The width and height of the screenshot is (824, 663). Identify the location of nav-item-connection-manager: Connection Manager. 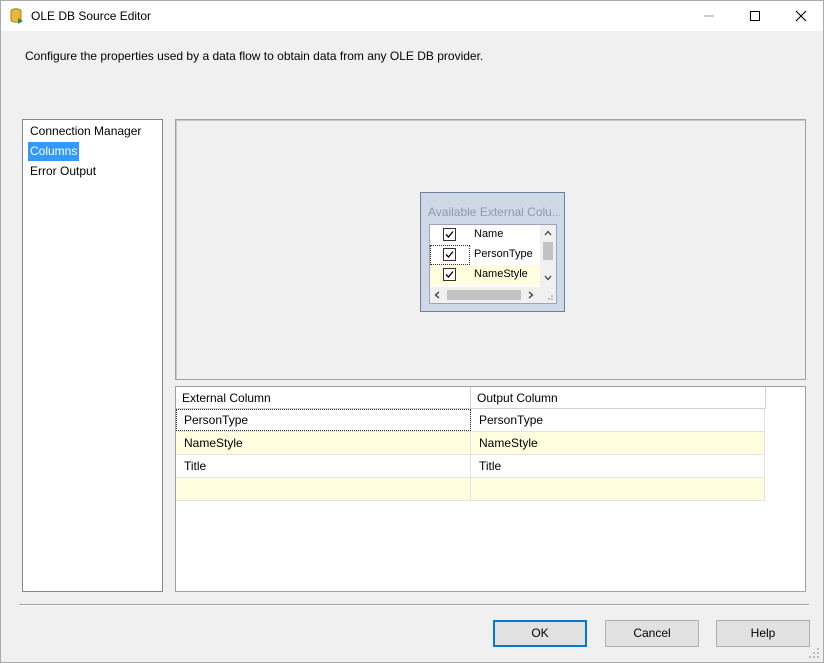
(85, 131).